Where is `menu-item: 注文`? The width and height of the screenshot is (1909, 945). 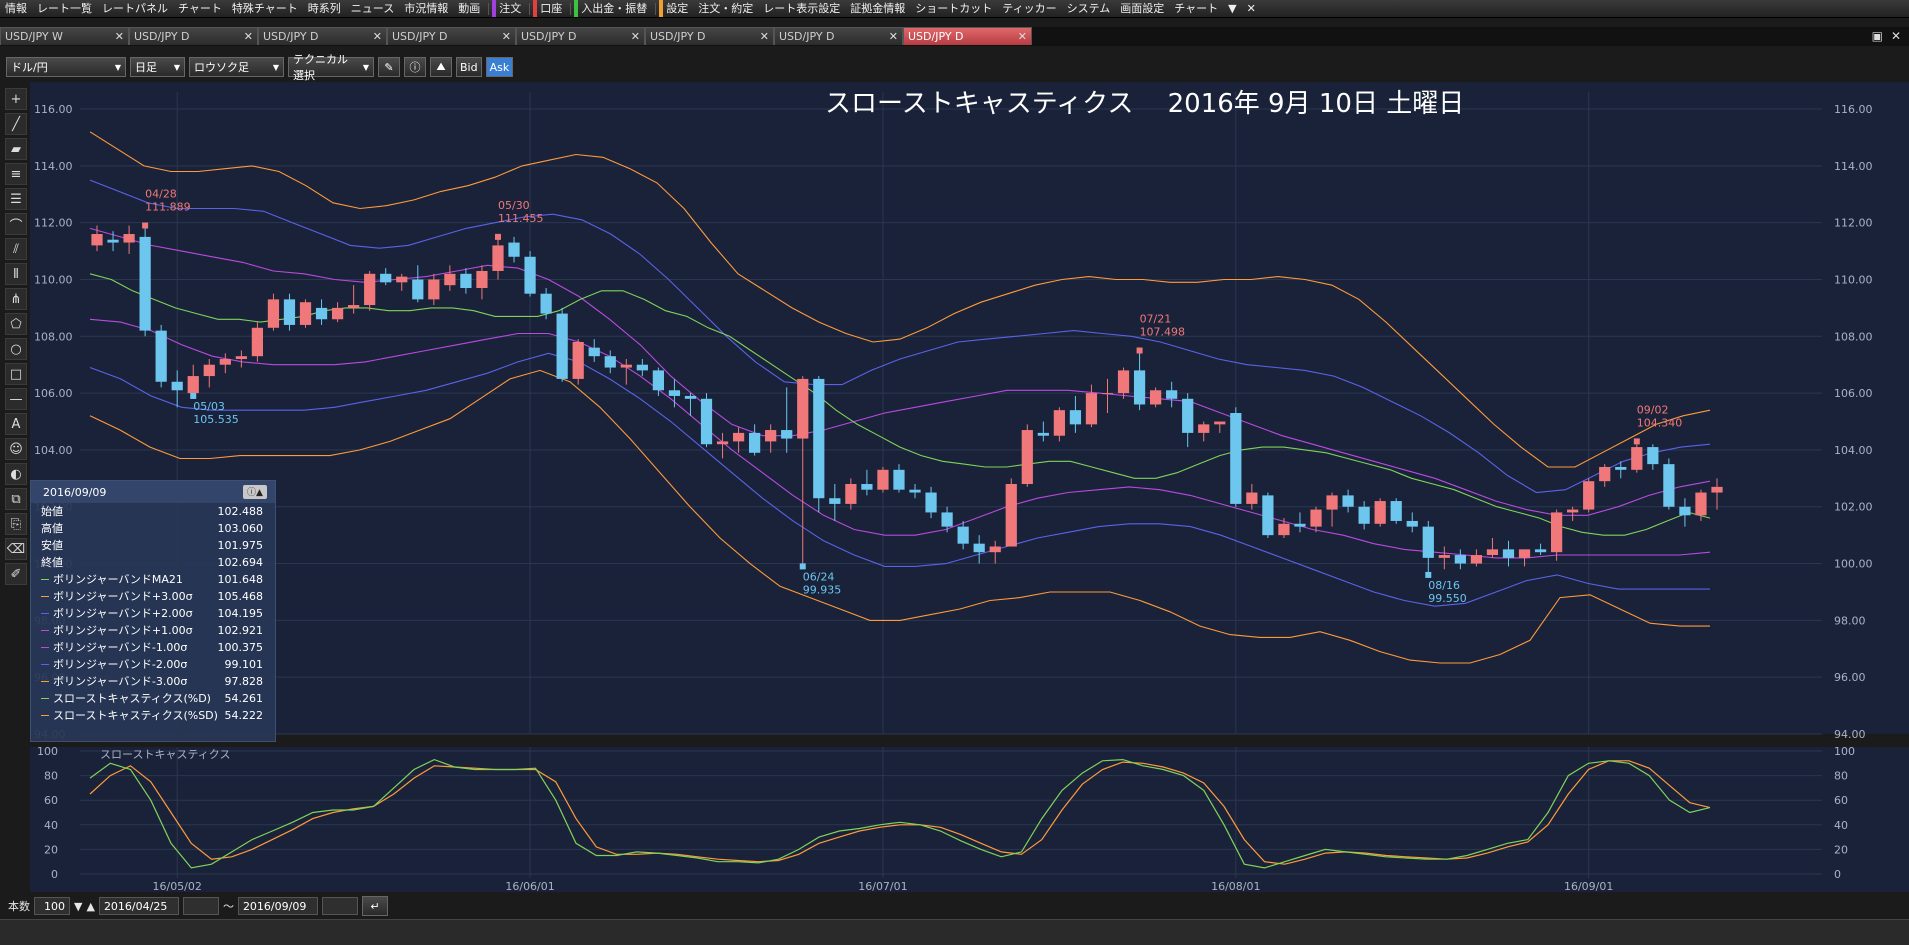
menu-item: 注文 is located at coordinates (509, 8).